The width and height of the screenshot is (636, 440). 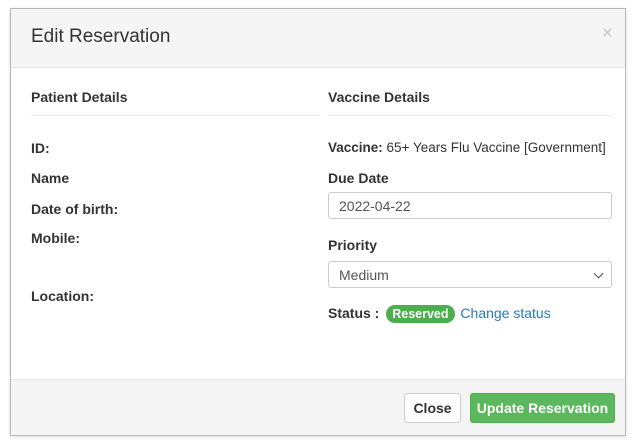 I want to click on vaccine-value: 65+ Years Flu Vaccine [Government], so click(x=494, y=147).